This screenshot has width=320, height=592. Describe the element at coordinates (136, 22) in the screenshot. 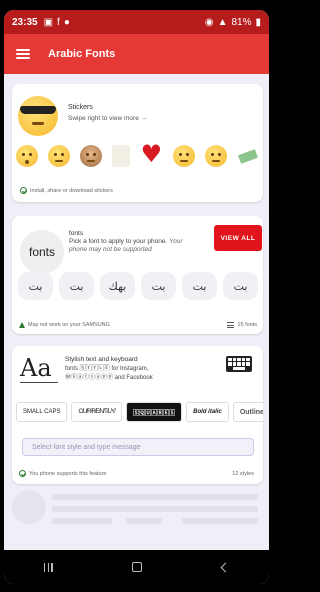

I see `status-bar: 23:35 ▣ f ● ◉ ▲ 81% ▮` at that location.